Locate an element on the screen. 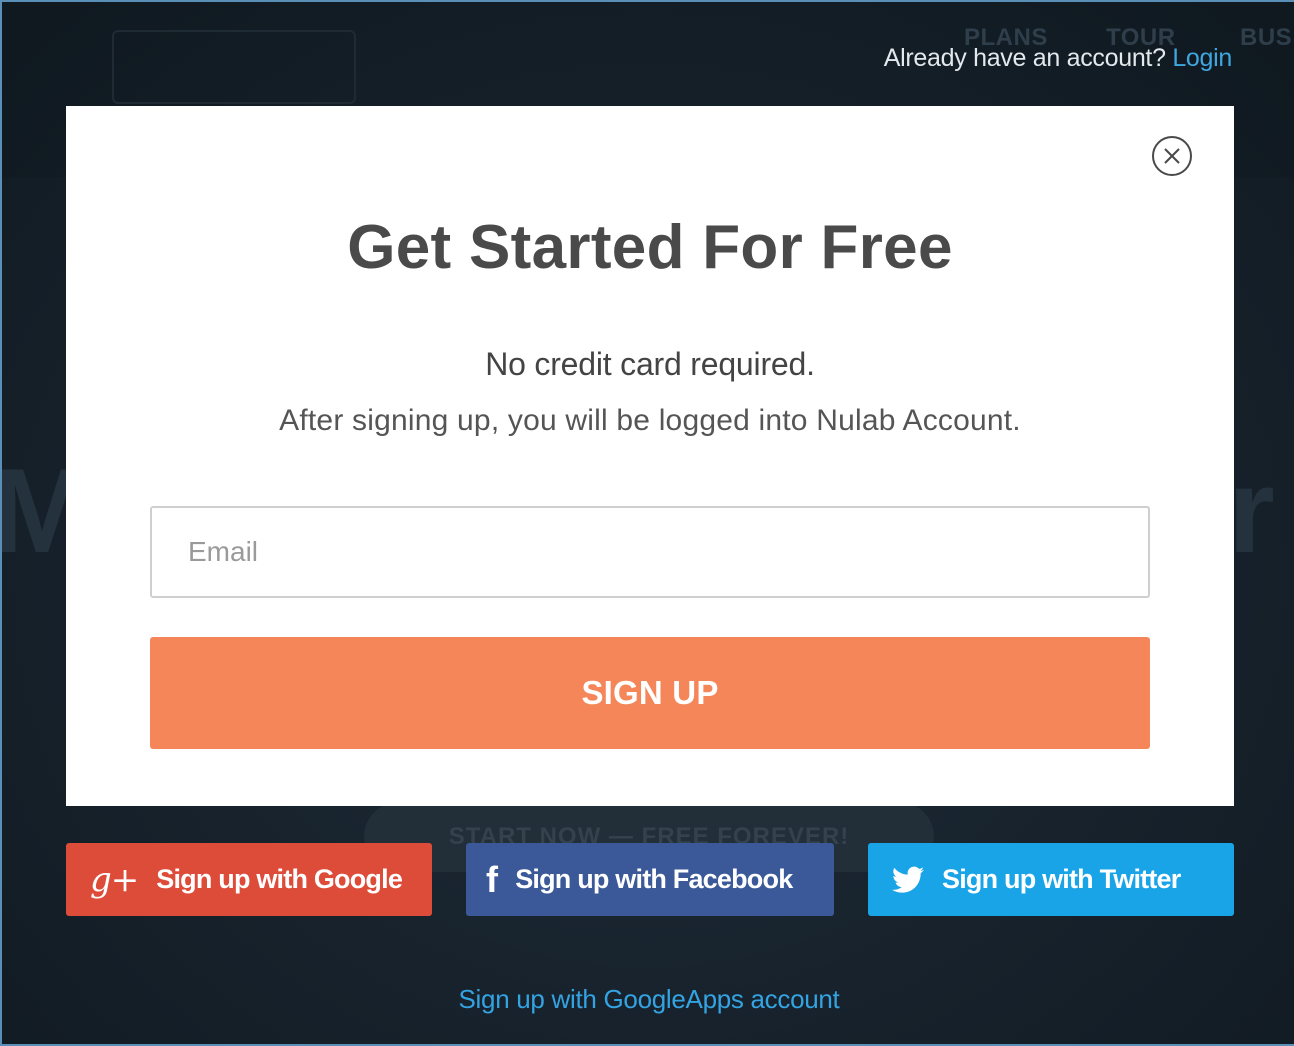  facebook-signup-button: f Sign up with Facebook is located at coordinates (650, 879).